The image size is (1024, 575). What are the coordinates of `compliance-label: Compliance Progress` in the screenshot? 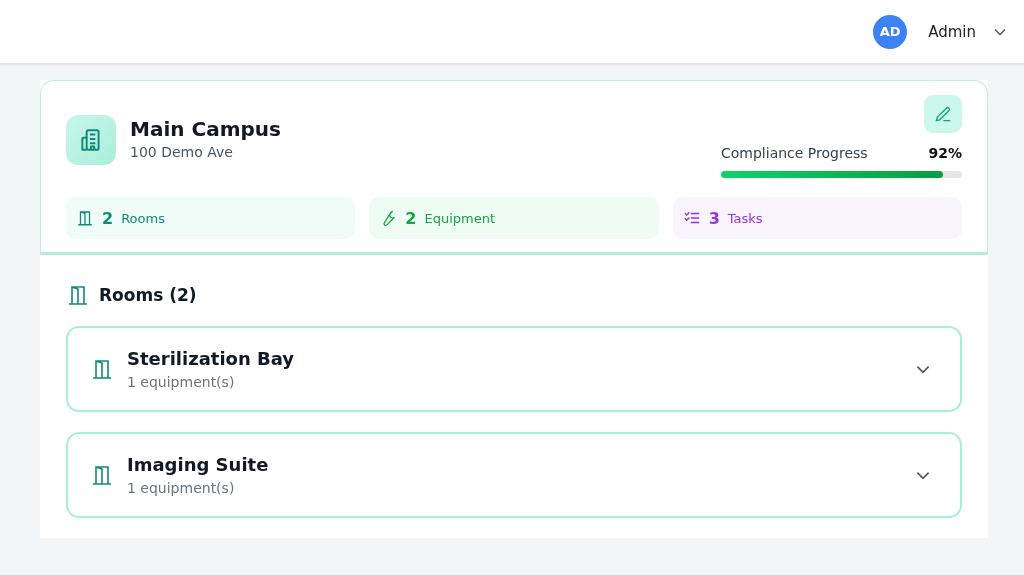 It's located at (794, 153).